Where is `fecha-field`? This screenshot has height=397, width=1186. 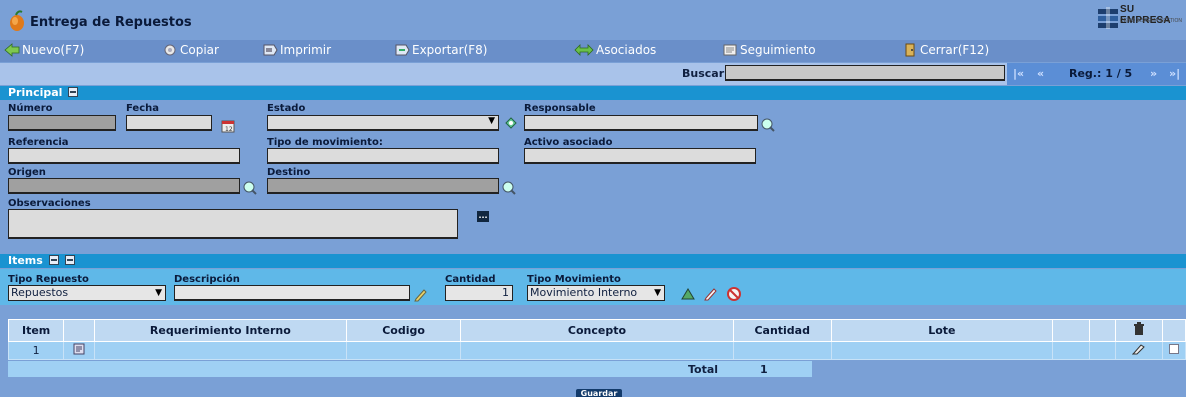 fecha-field is located at coordinates (169, 123).